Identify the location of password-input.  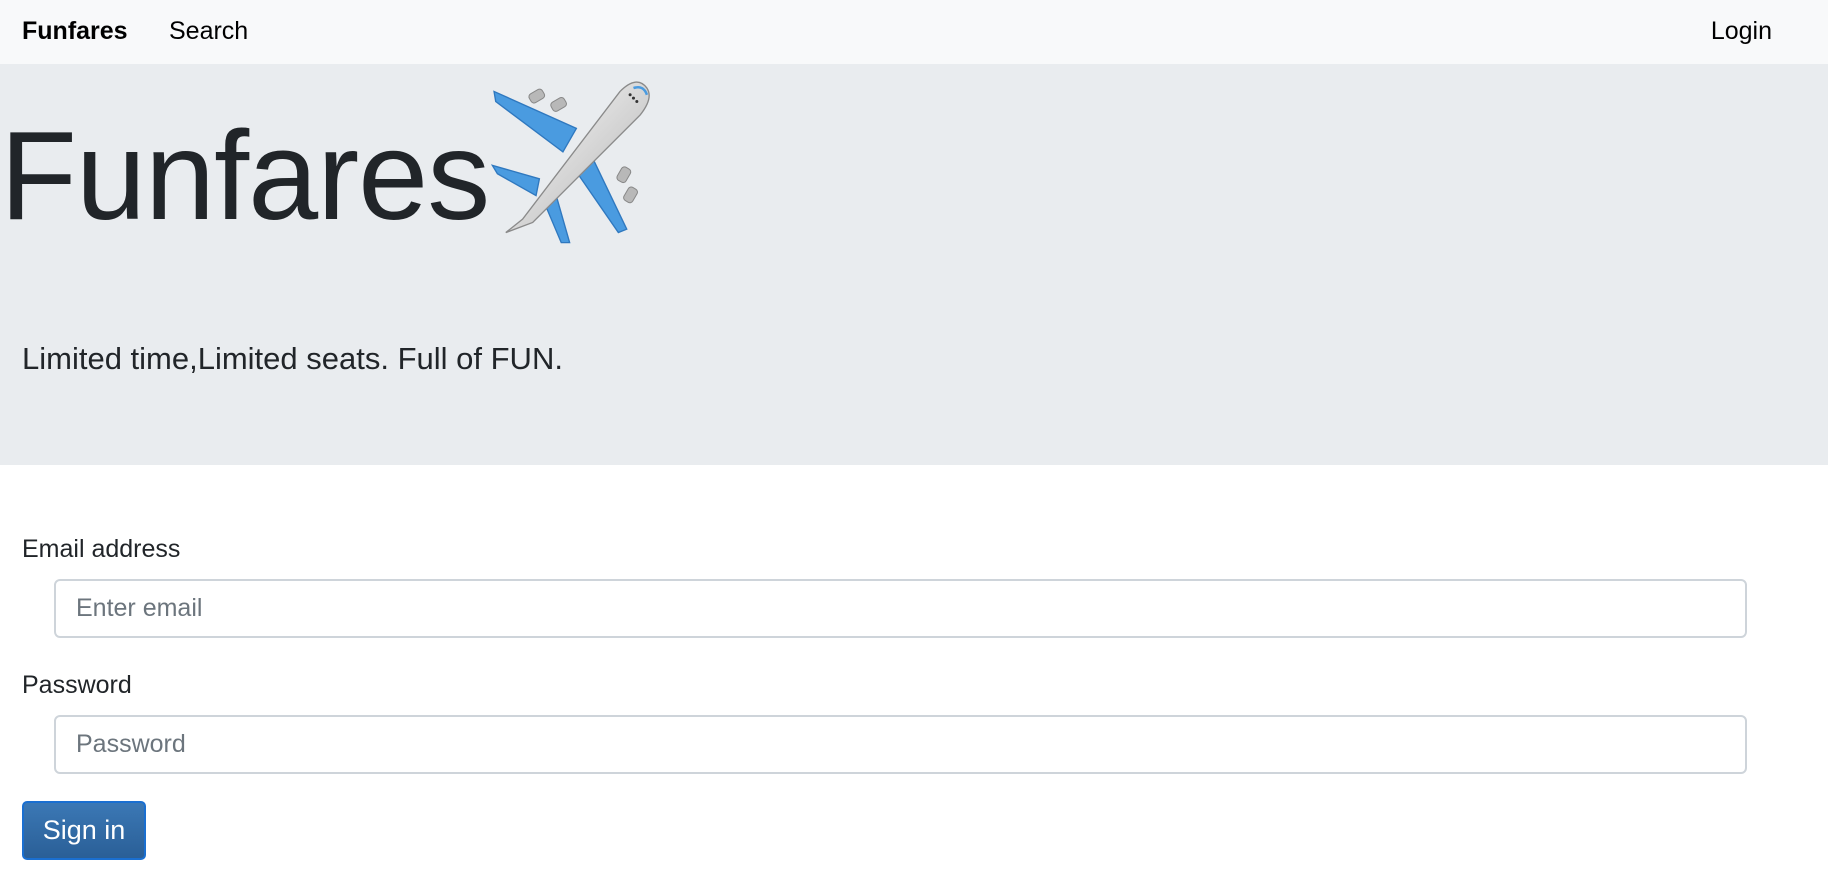
(900, 744).